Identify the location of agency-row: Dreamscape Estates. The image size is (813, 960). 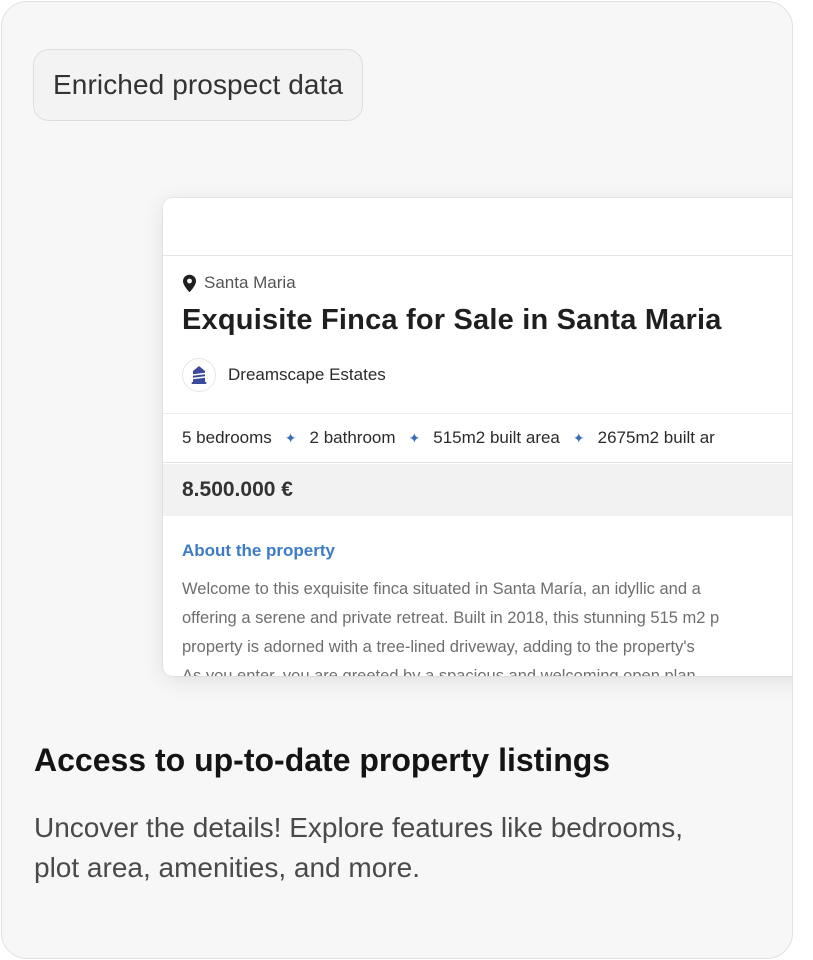
(284, 375).